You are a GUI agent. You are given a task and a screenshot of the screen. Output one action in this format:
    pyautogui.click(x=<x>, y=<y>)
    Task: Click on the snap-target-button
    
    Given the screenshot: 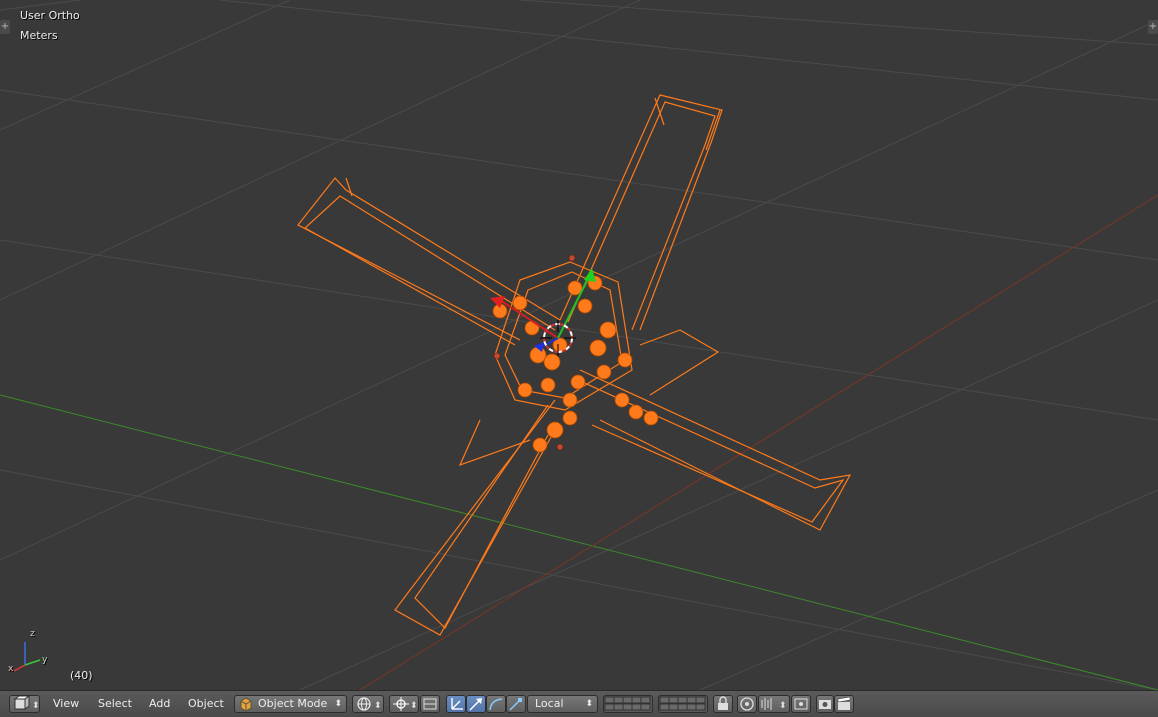 What is the action you would take?
    pyautogui.click(x=801, y=704)
    